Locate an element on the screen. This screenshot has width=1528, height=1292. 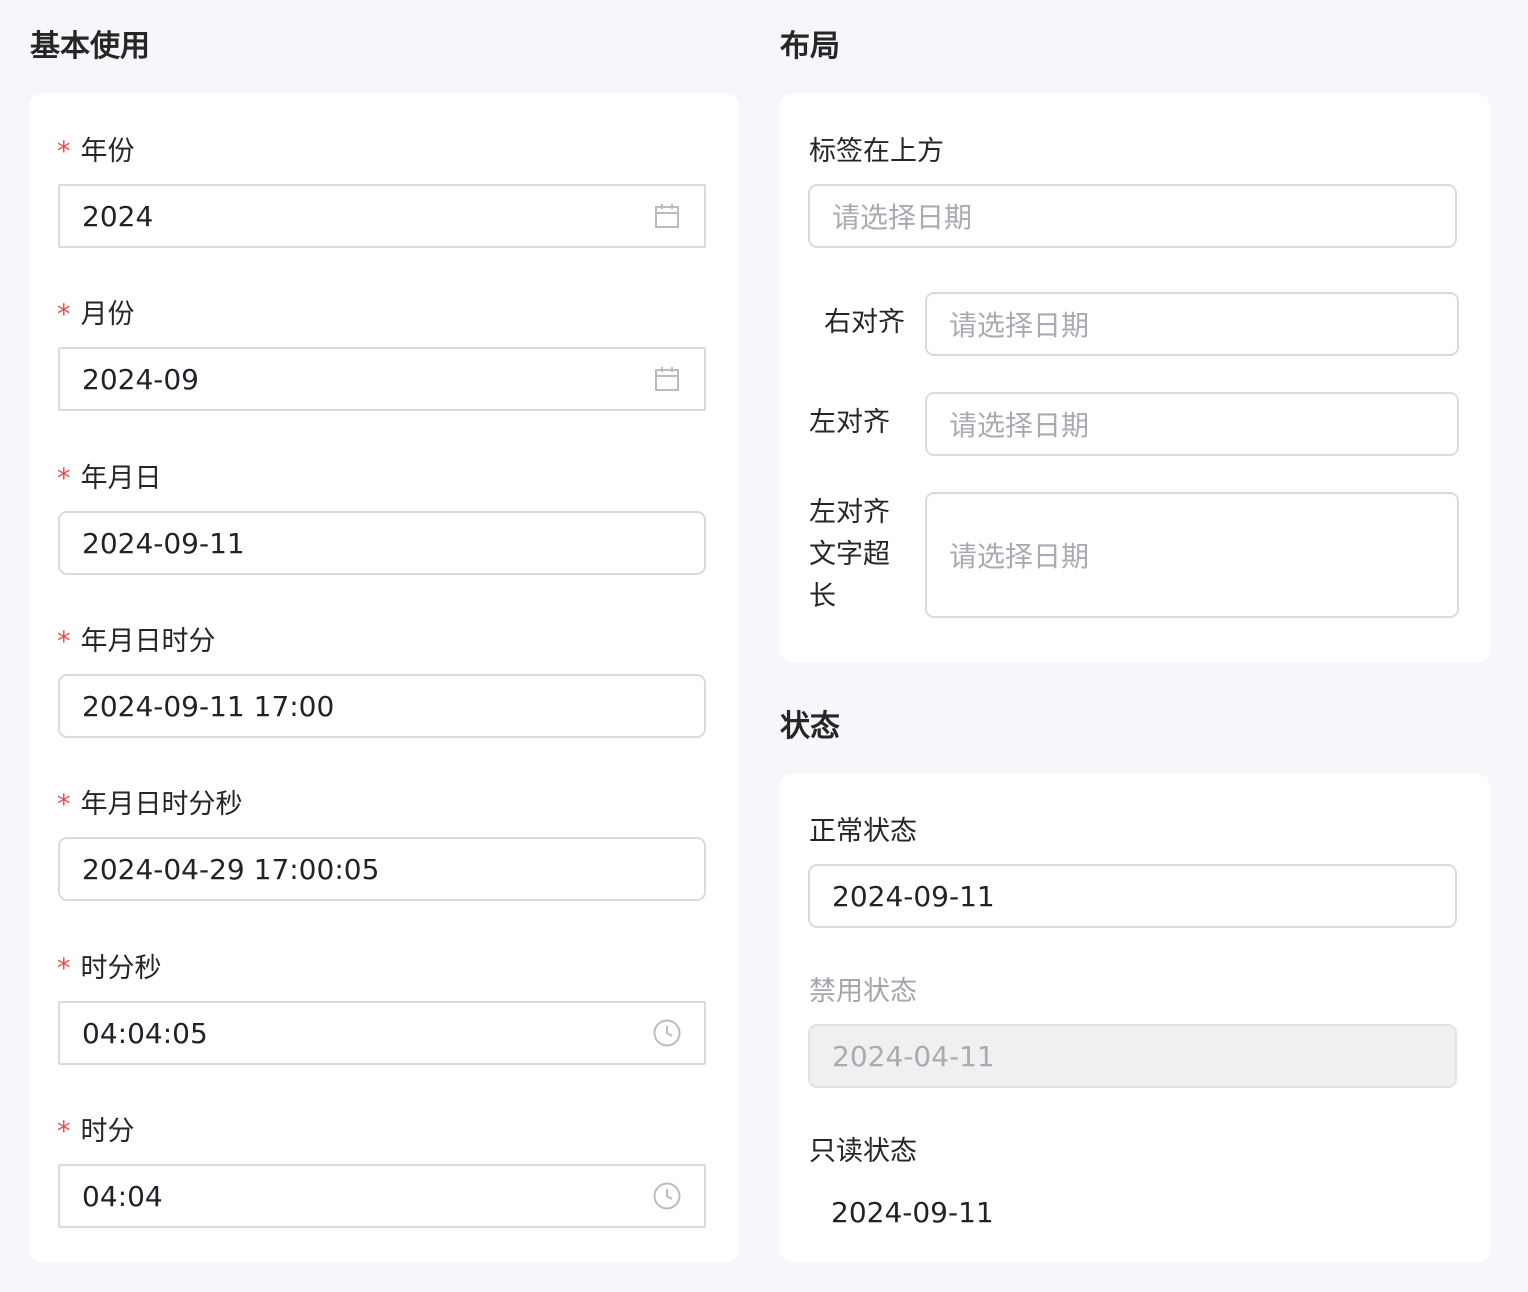
disabled-state-label: 禁用状态 is located at coordinates (863, 991).